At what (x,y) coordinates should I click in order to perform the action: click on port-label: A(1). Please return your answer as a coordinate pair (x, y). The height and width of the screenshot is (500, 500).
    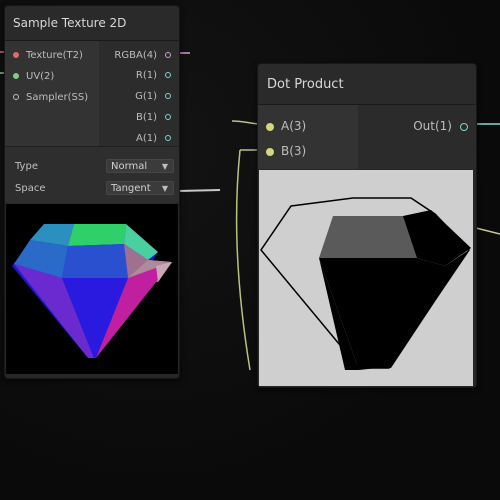
    Looking at the image, I should click on (146, 138).